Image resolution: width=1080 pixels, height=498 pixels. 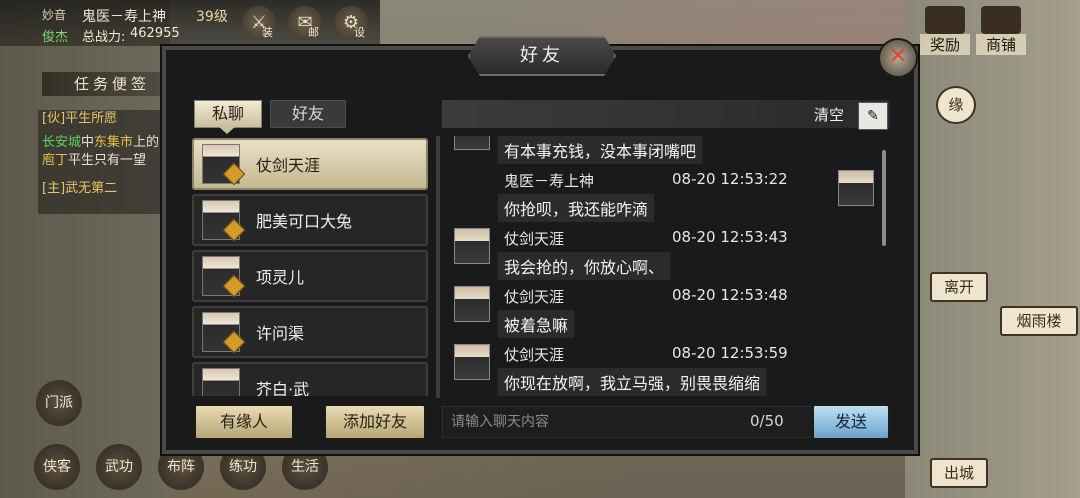 I want to click on message-time: 08-20 12:53:22, so click(x=730, y=179).